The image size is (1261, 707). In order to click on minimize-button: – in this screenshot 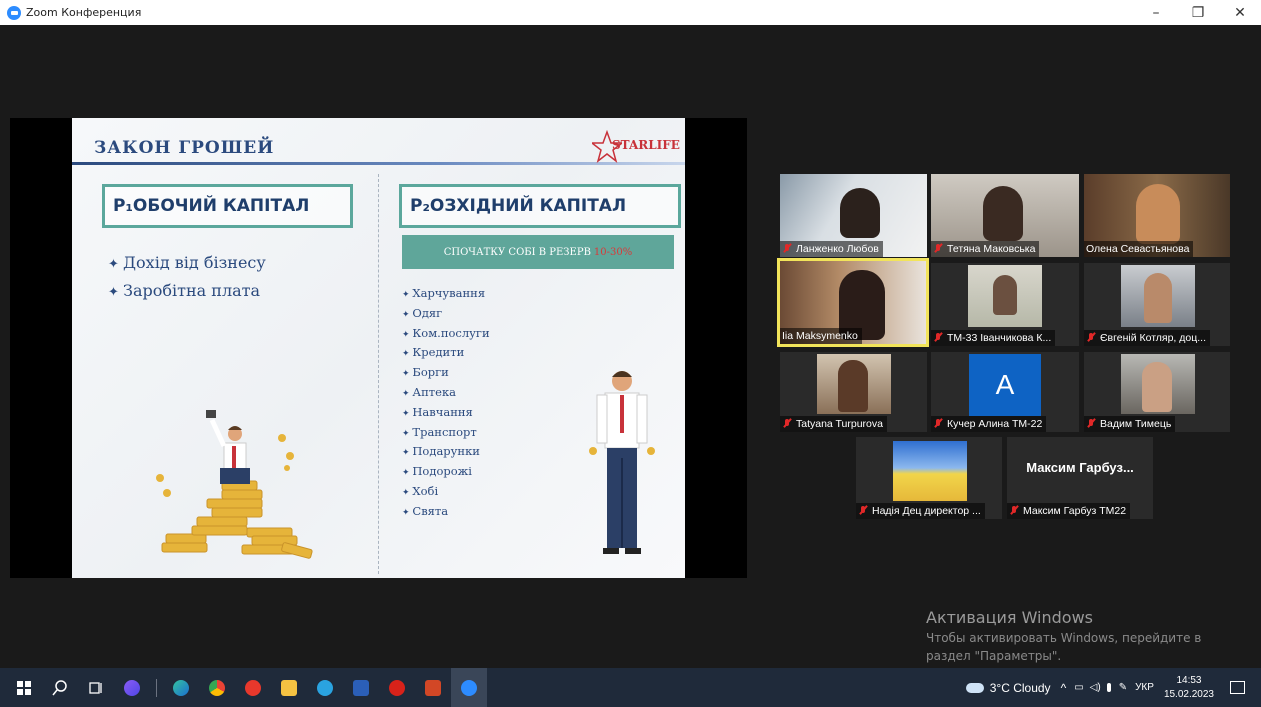, I will do `click(1156, 12)`.